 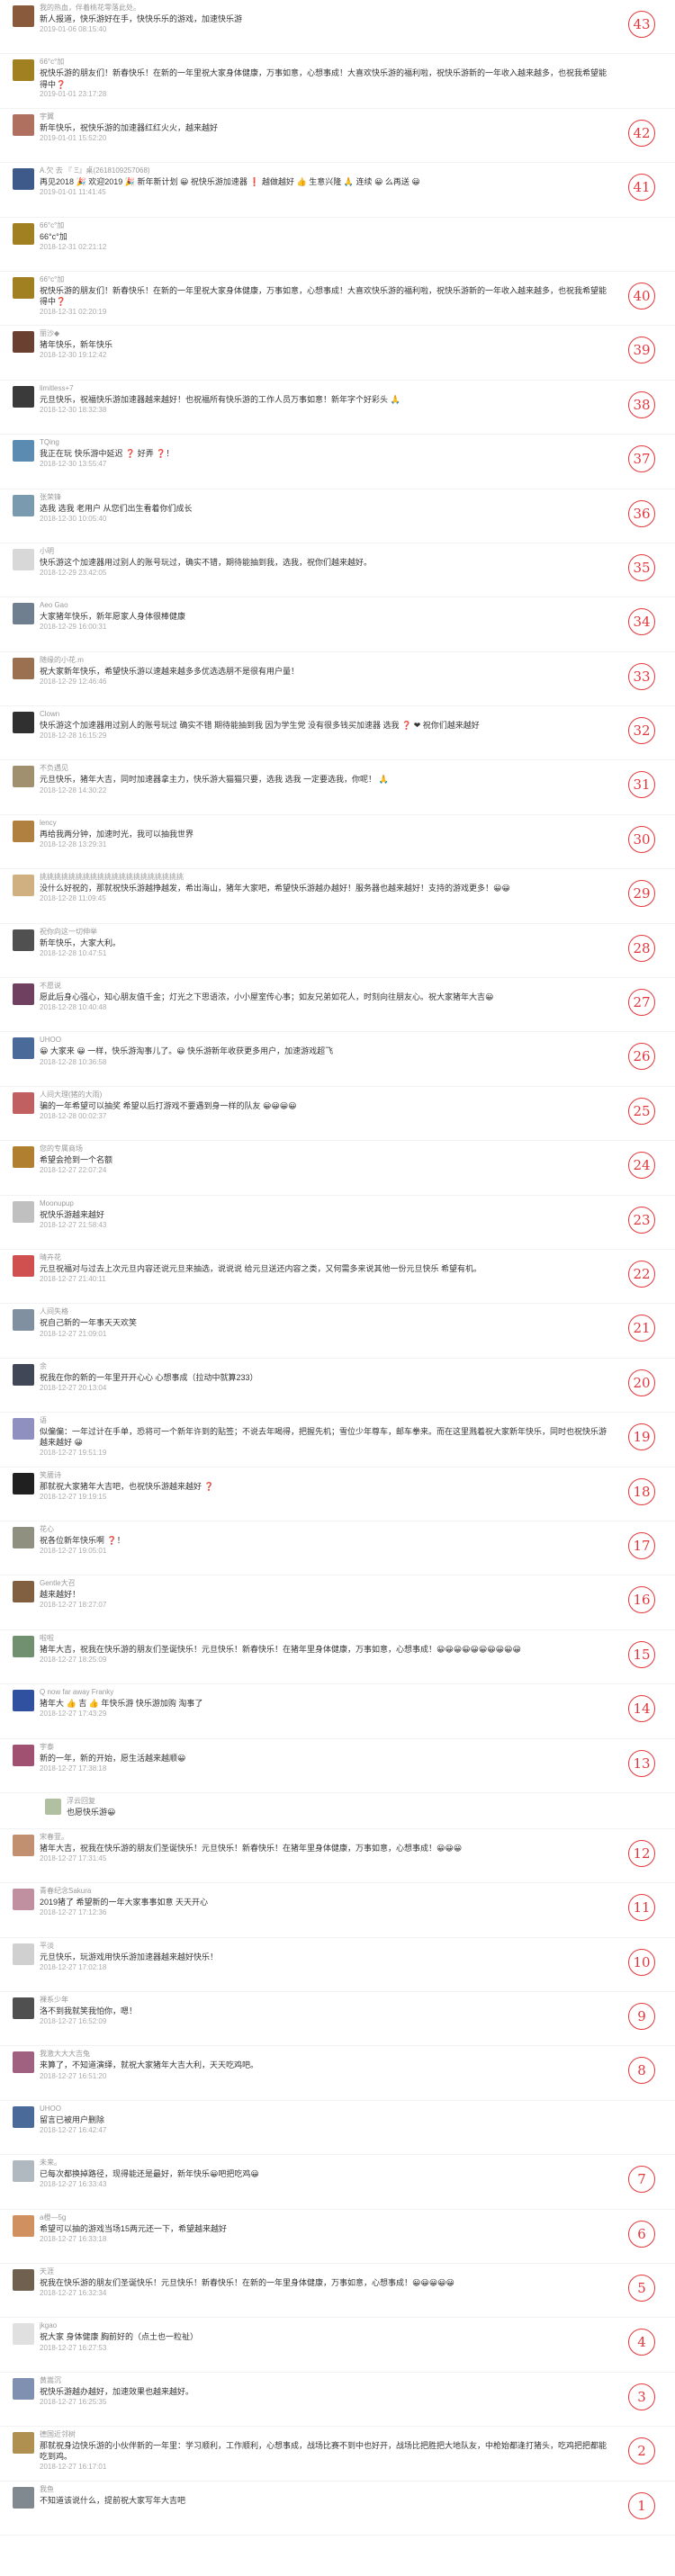 I want to click on comment-username: 祝你向这一切伸举, so click(x=326, y=933).